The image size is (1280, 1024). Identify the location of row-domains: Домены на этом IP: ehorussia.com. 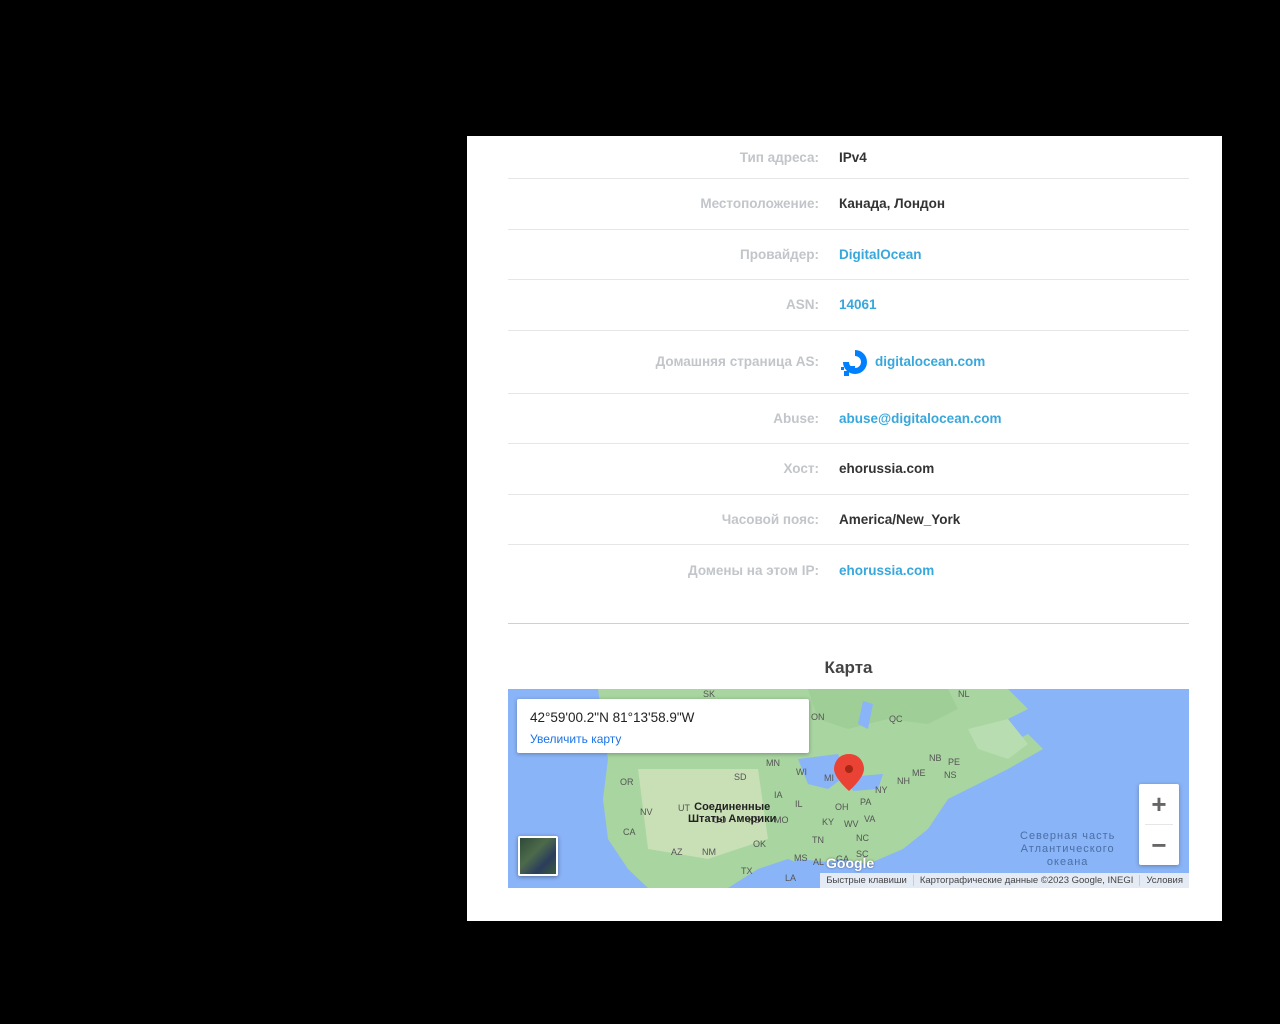
(848, 570).